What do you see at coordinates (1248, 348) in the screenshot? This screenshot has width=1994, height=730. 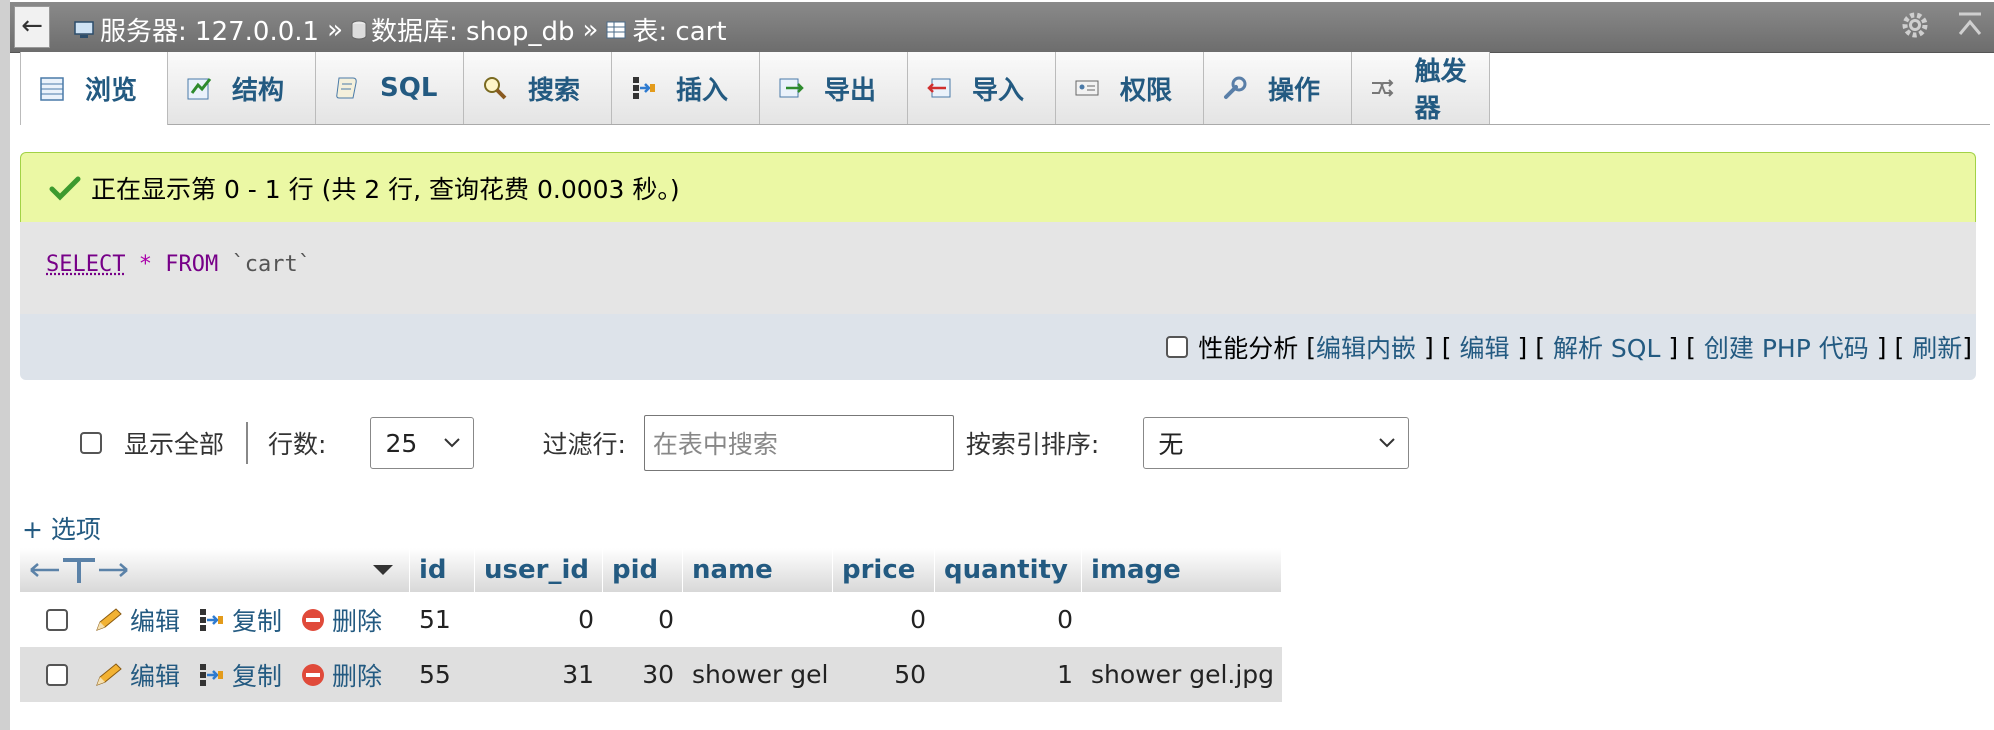 I see `profiling-label: 性能分析` at bounding box center [1248, 348].